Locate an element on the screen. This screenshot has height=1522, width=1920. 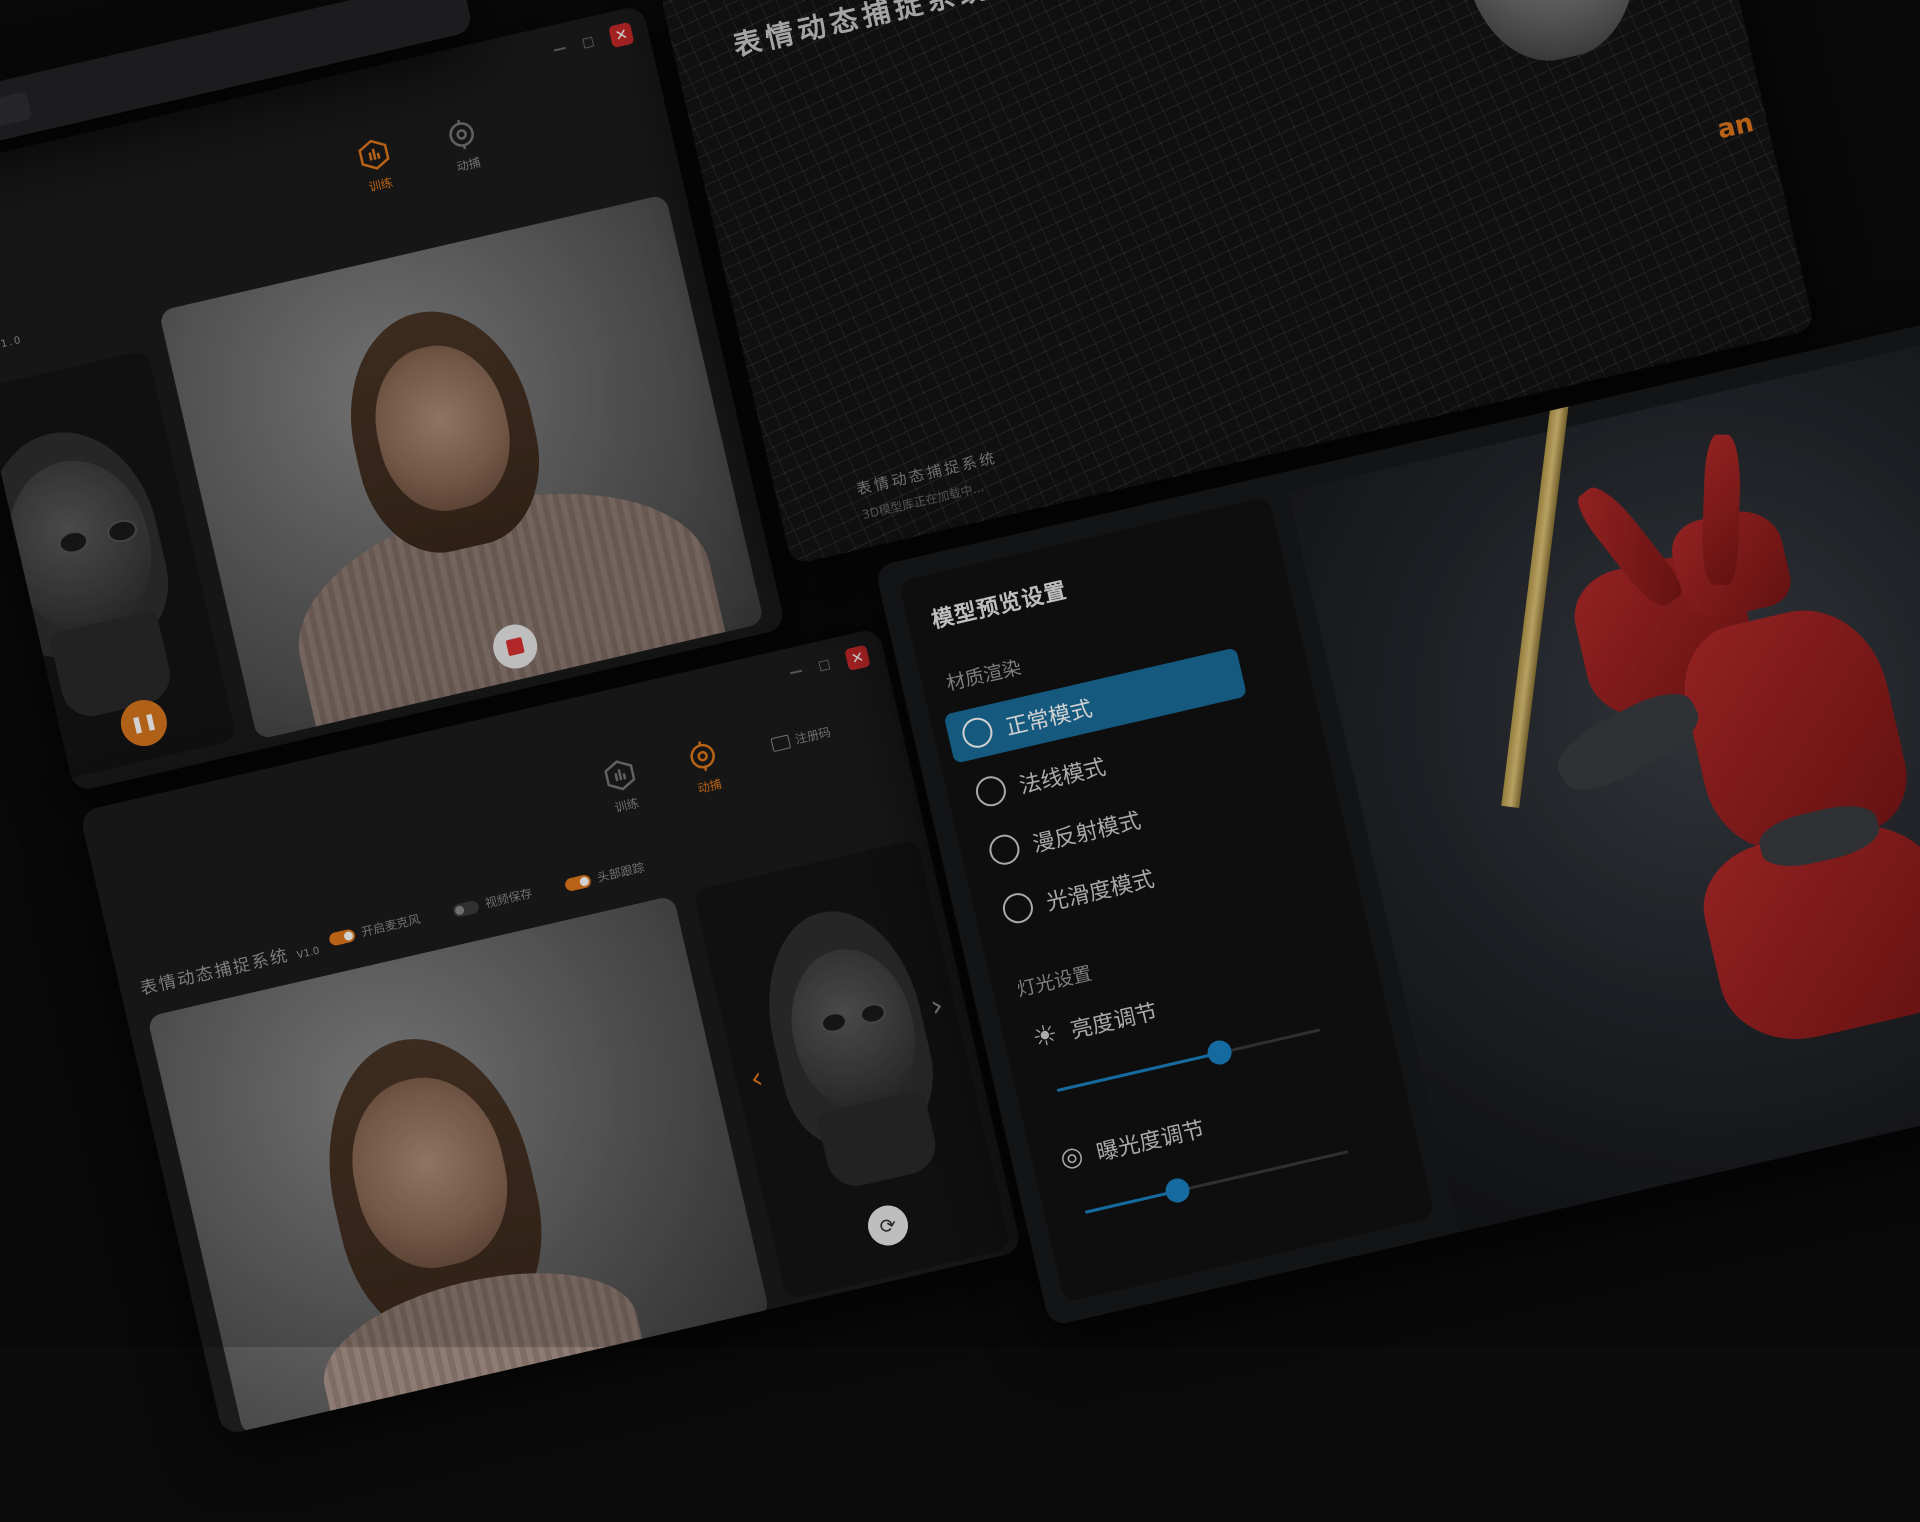
nav-tab-capture-2-label: 动捕 is located at coordinates (709, 786).